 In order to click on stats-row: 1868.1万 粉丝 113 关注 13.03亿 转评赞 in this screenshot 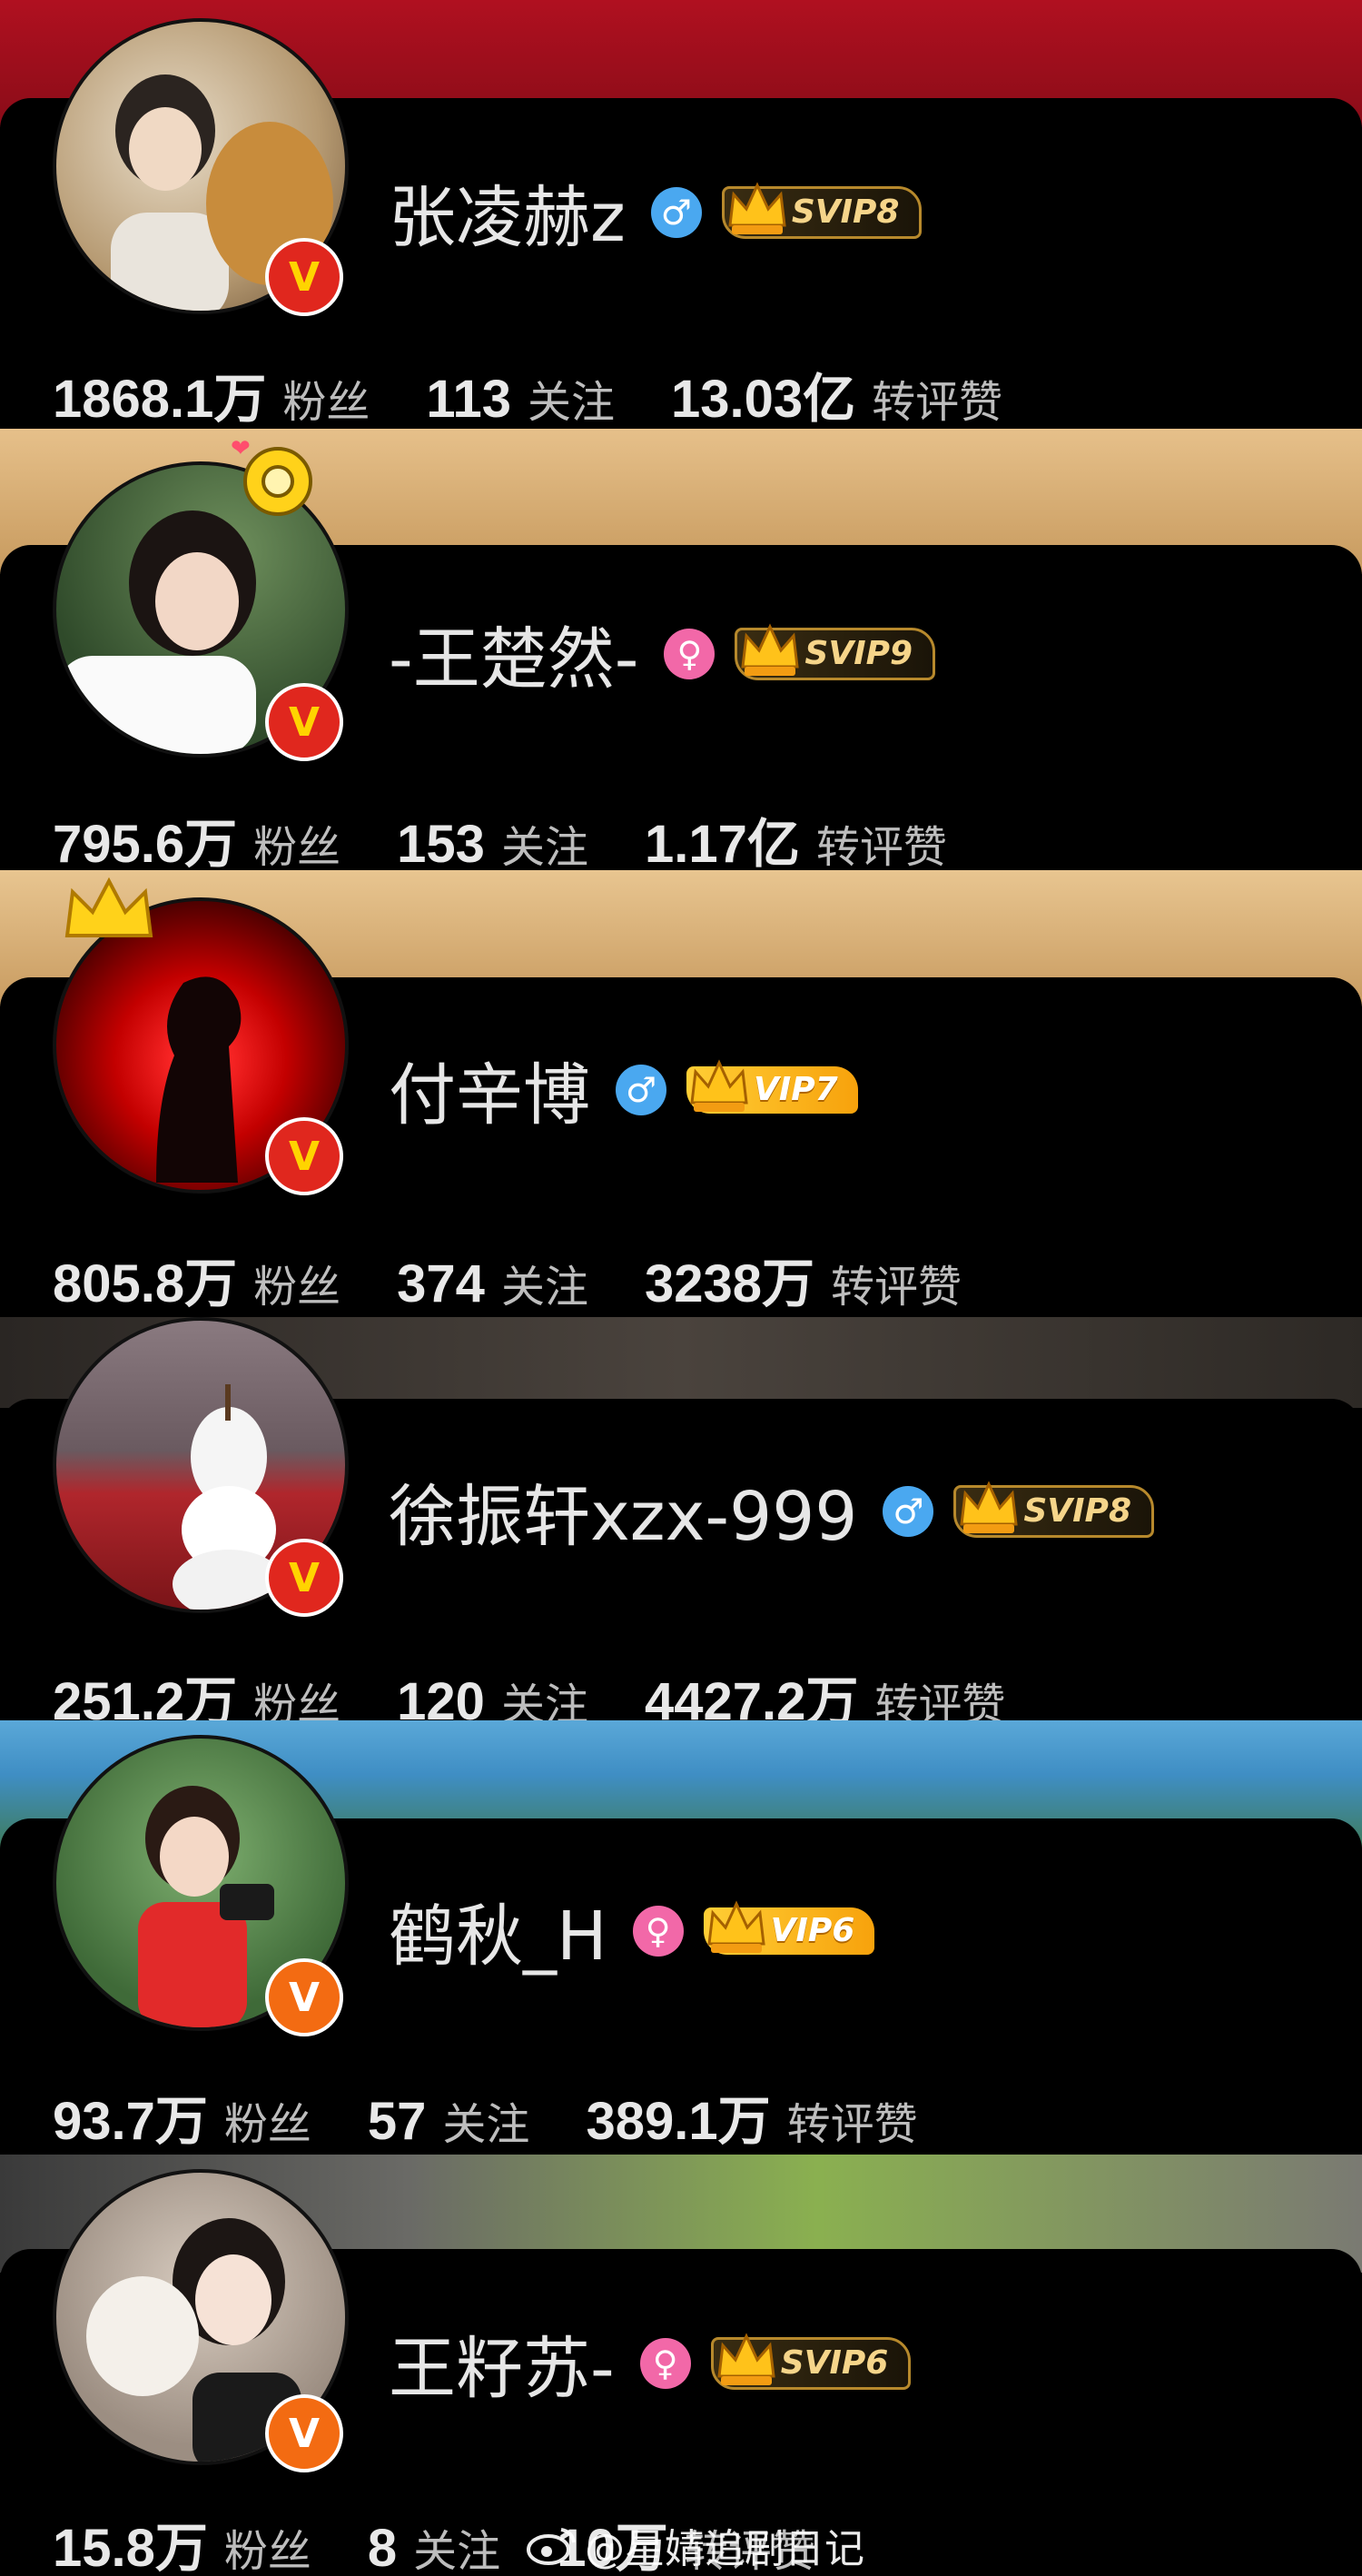, I will do `click(556, 392)`.